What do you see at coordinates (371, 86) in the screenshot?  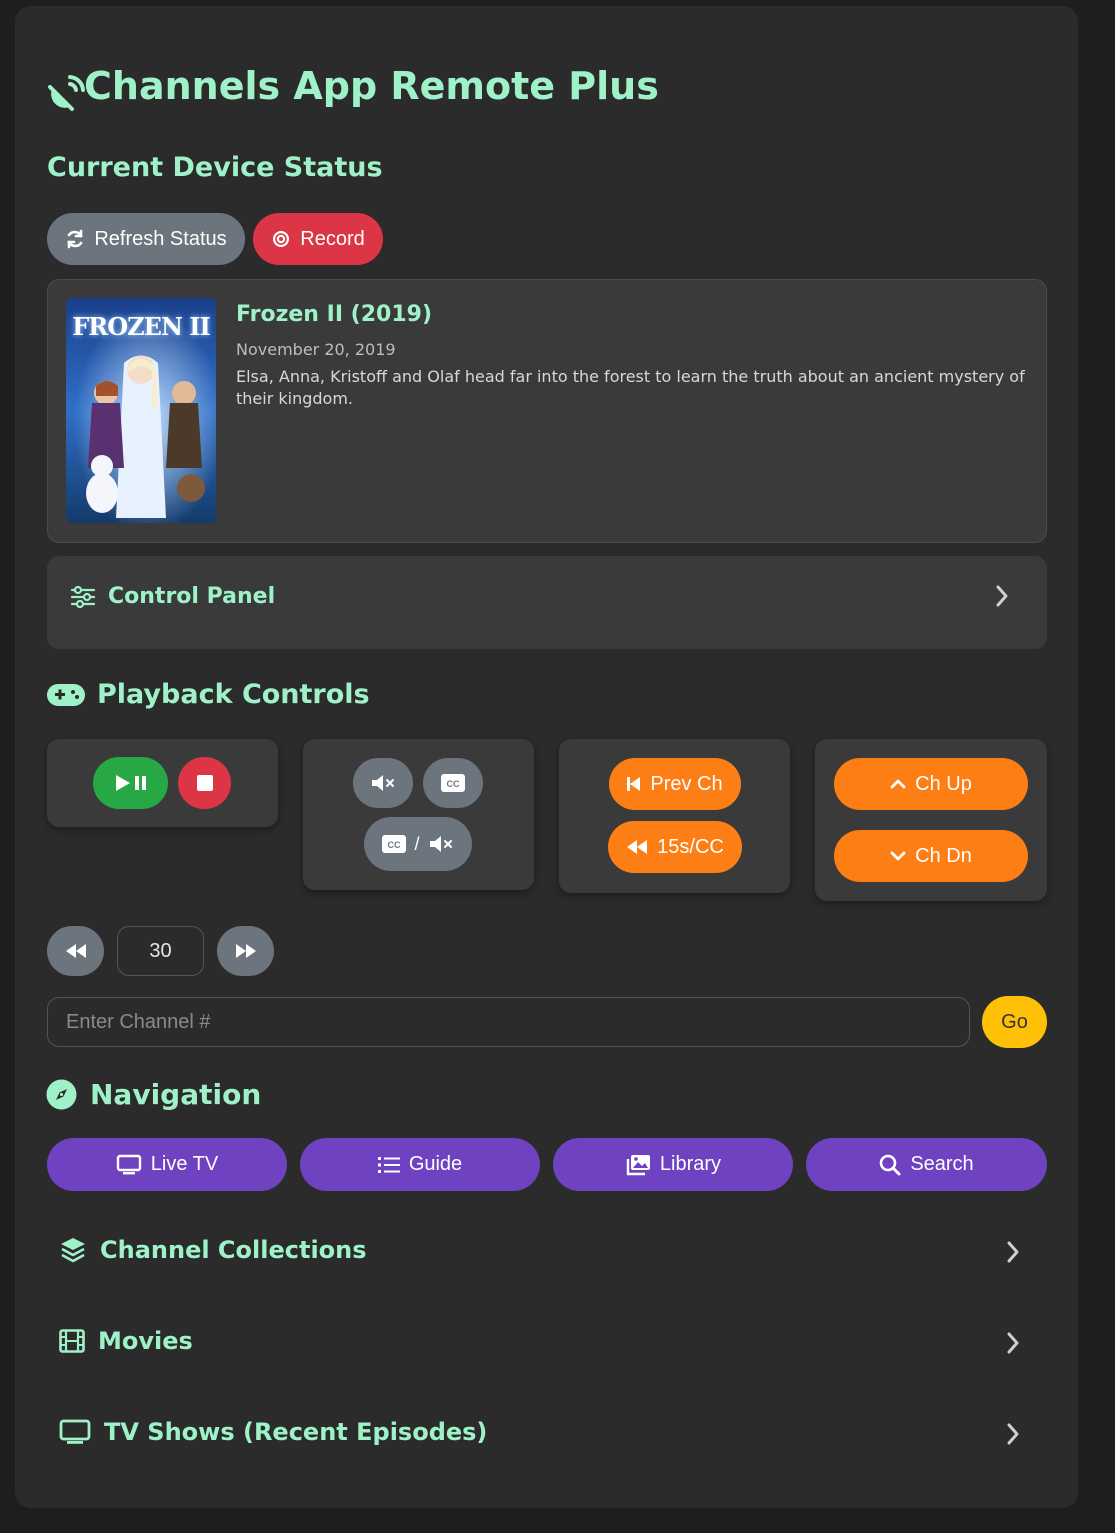 I see `page-title: Channels App Remote Plus` at bounding box center [371, 86].